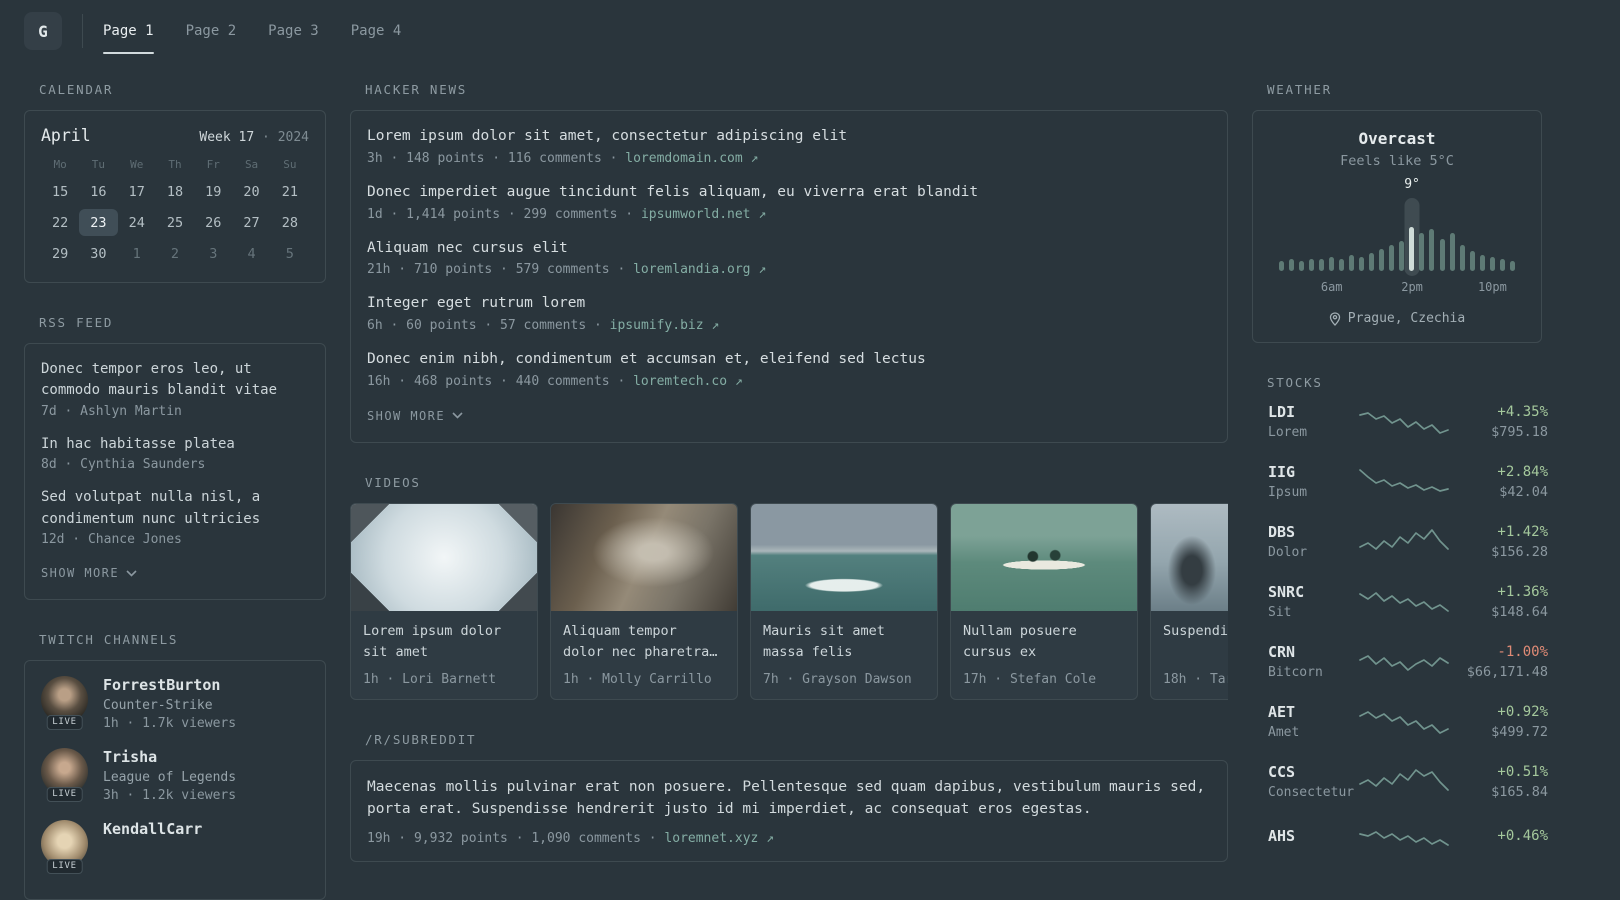  I want to click on page-tab: Page 4, so click(376, 31).